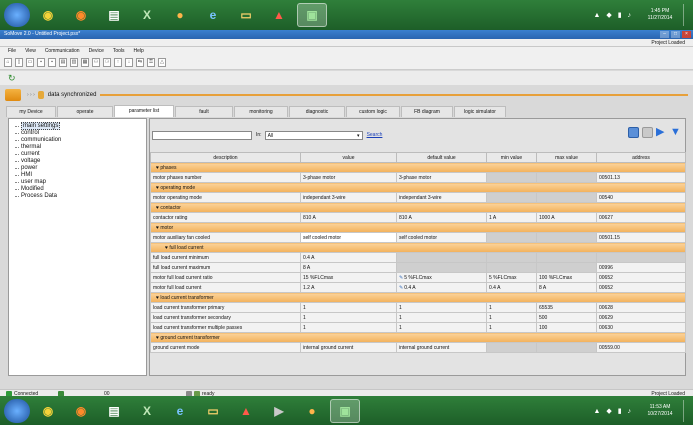 This screenshot has height=425, width=693. What do you see at coordinates (129, 62) in the screenshot?
I see `download-icon: ↓` at bounding box center [129, 62].